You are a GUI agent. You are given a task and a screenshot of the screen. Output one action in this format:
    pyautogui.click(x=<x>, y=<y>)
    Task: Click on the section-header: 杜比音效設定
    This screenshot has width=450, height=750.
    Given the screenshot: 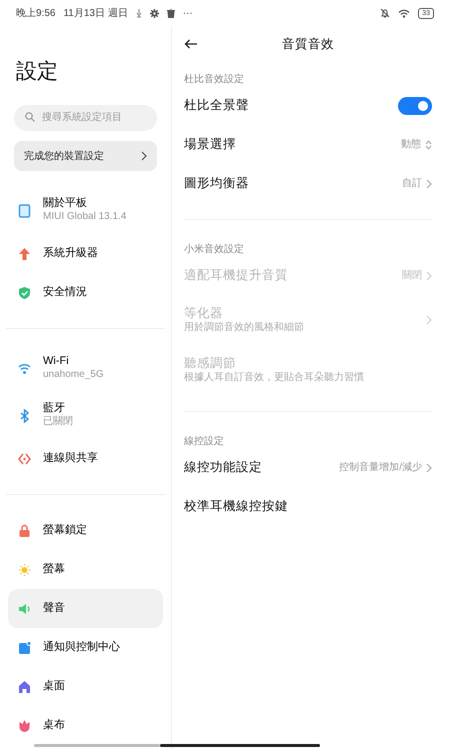 What is the action you would take?
    pyautogui.click(x=214, y=79)
    